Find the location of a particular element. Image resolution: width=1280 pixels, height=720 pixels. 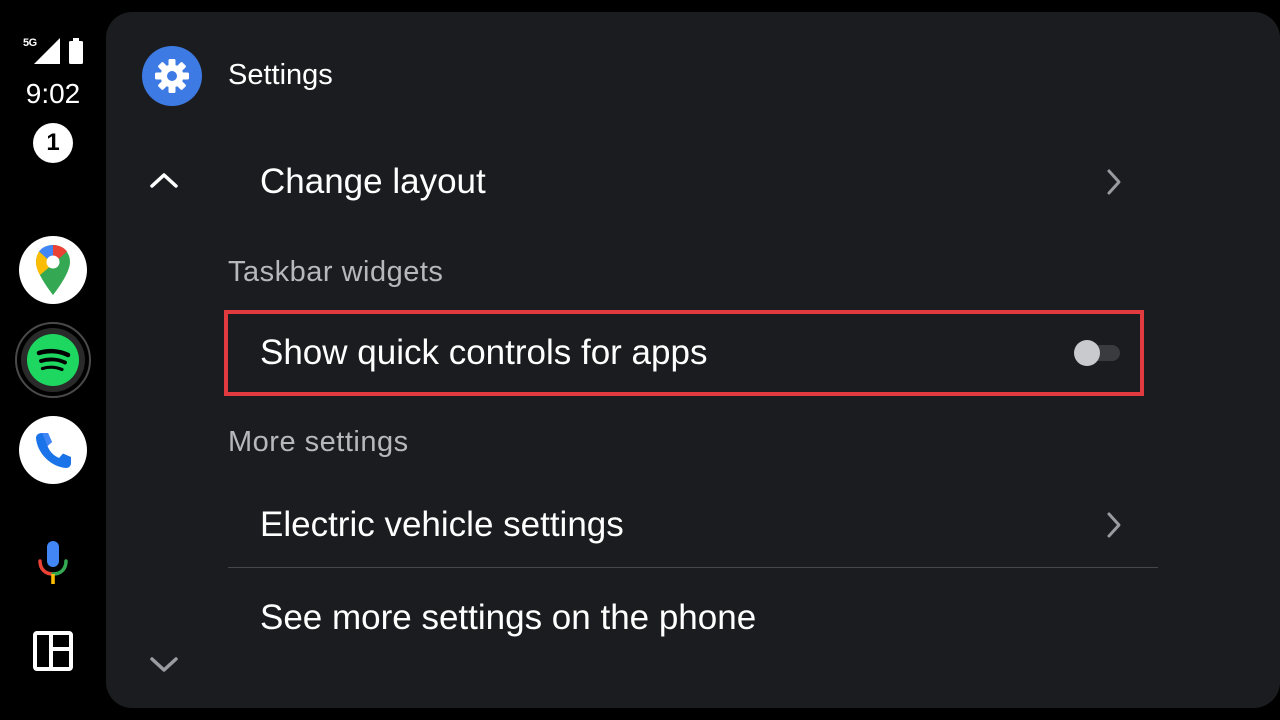

divider is located at coordinates (693, 567).